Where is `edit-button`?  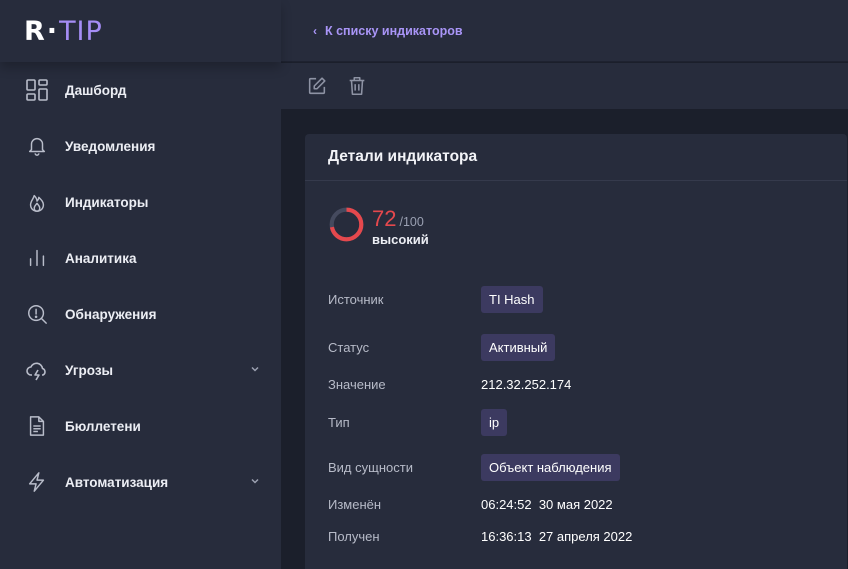
edit-button is located at coordinates (317, 86).